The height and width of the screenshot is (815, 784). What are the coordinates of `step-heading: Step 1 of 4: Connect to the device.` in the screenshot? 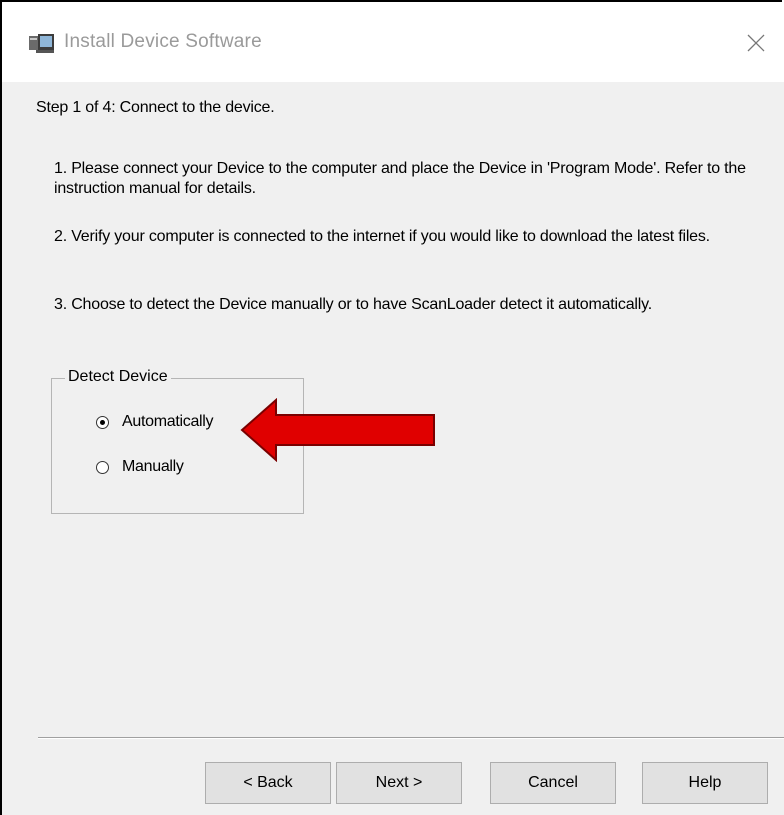 It's located at (155, 107).